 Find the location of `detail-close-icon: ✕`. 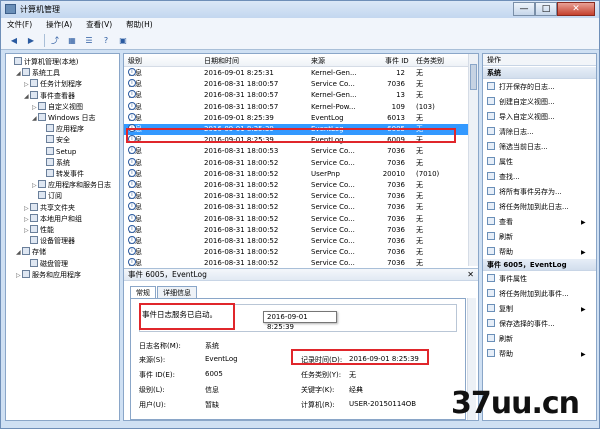

detail-close-icon: ✕ is located at coordinates (470, 275).